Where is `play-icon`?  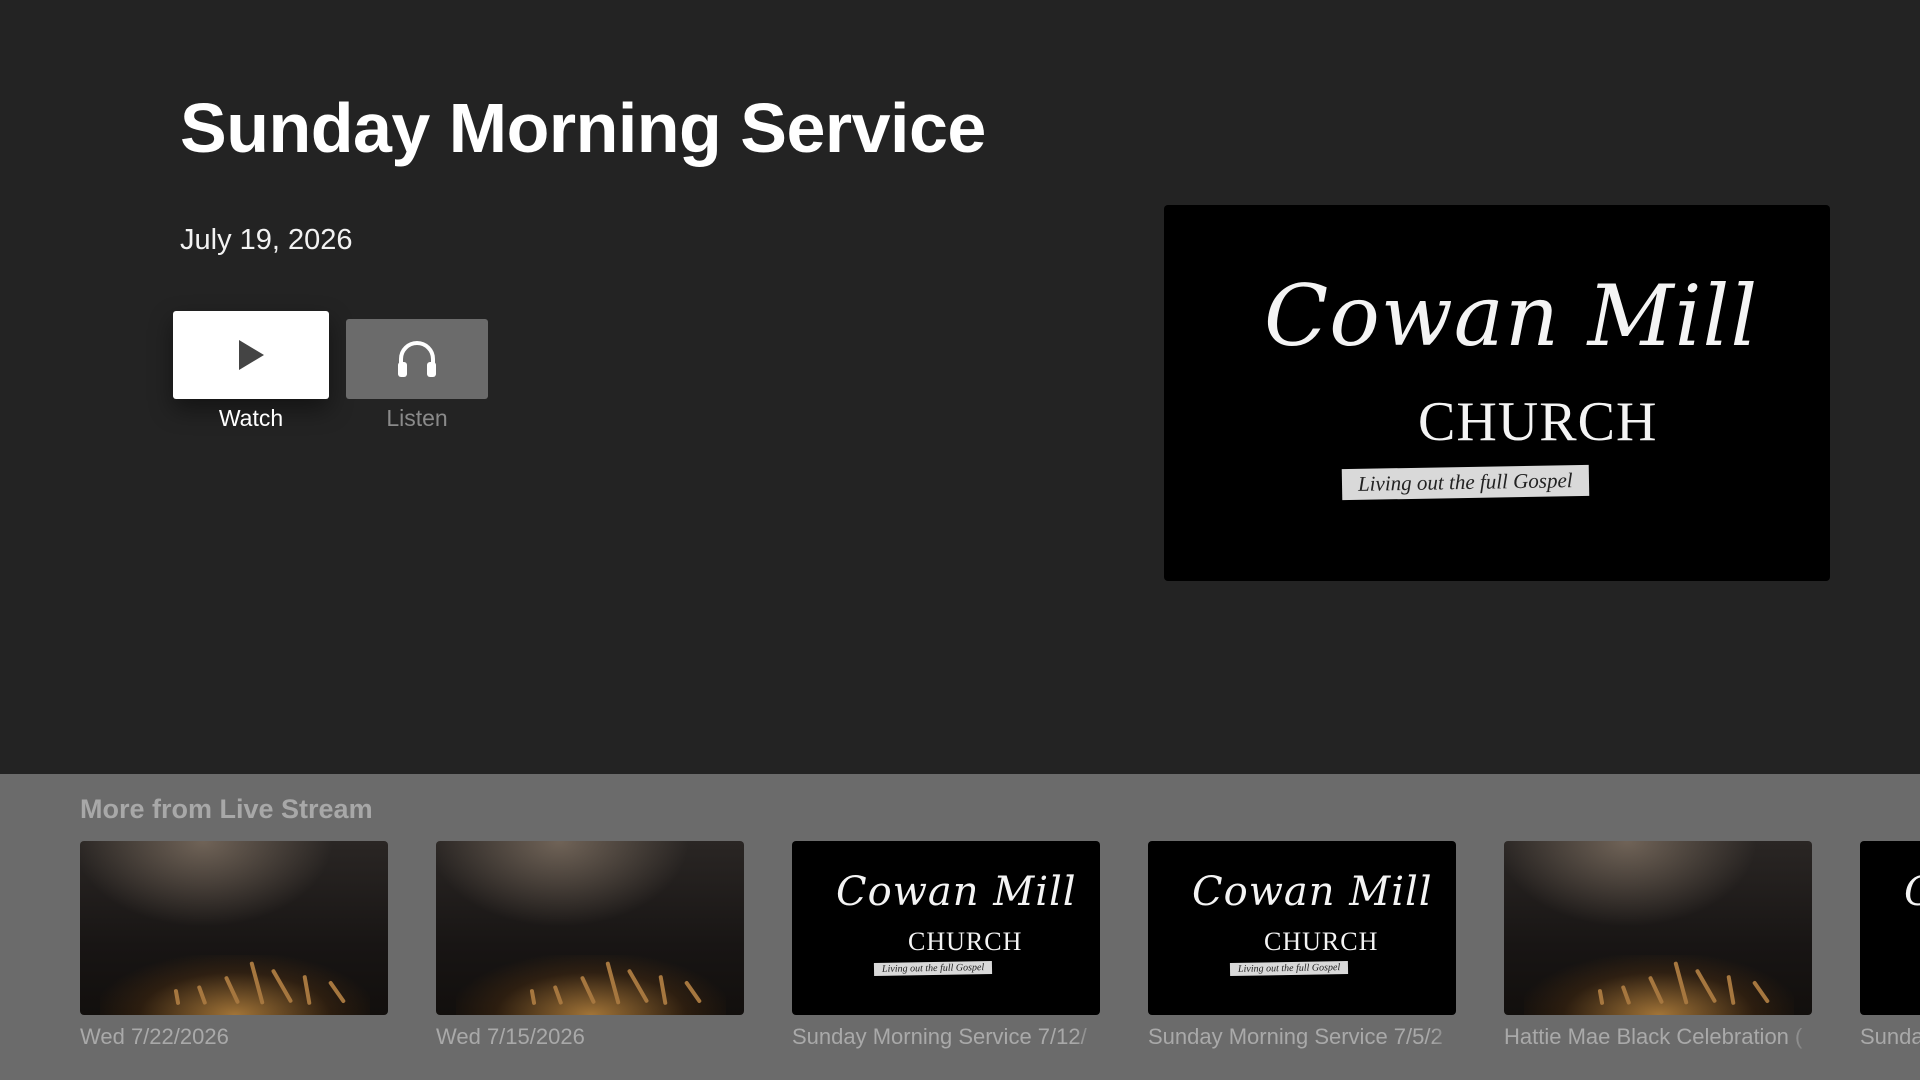
play-icon is located at coordinates (251, 355).